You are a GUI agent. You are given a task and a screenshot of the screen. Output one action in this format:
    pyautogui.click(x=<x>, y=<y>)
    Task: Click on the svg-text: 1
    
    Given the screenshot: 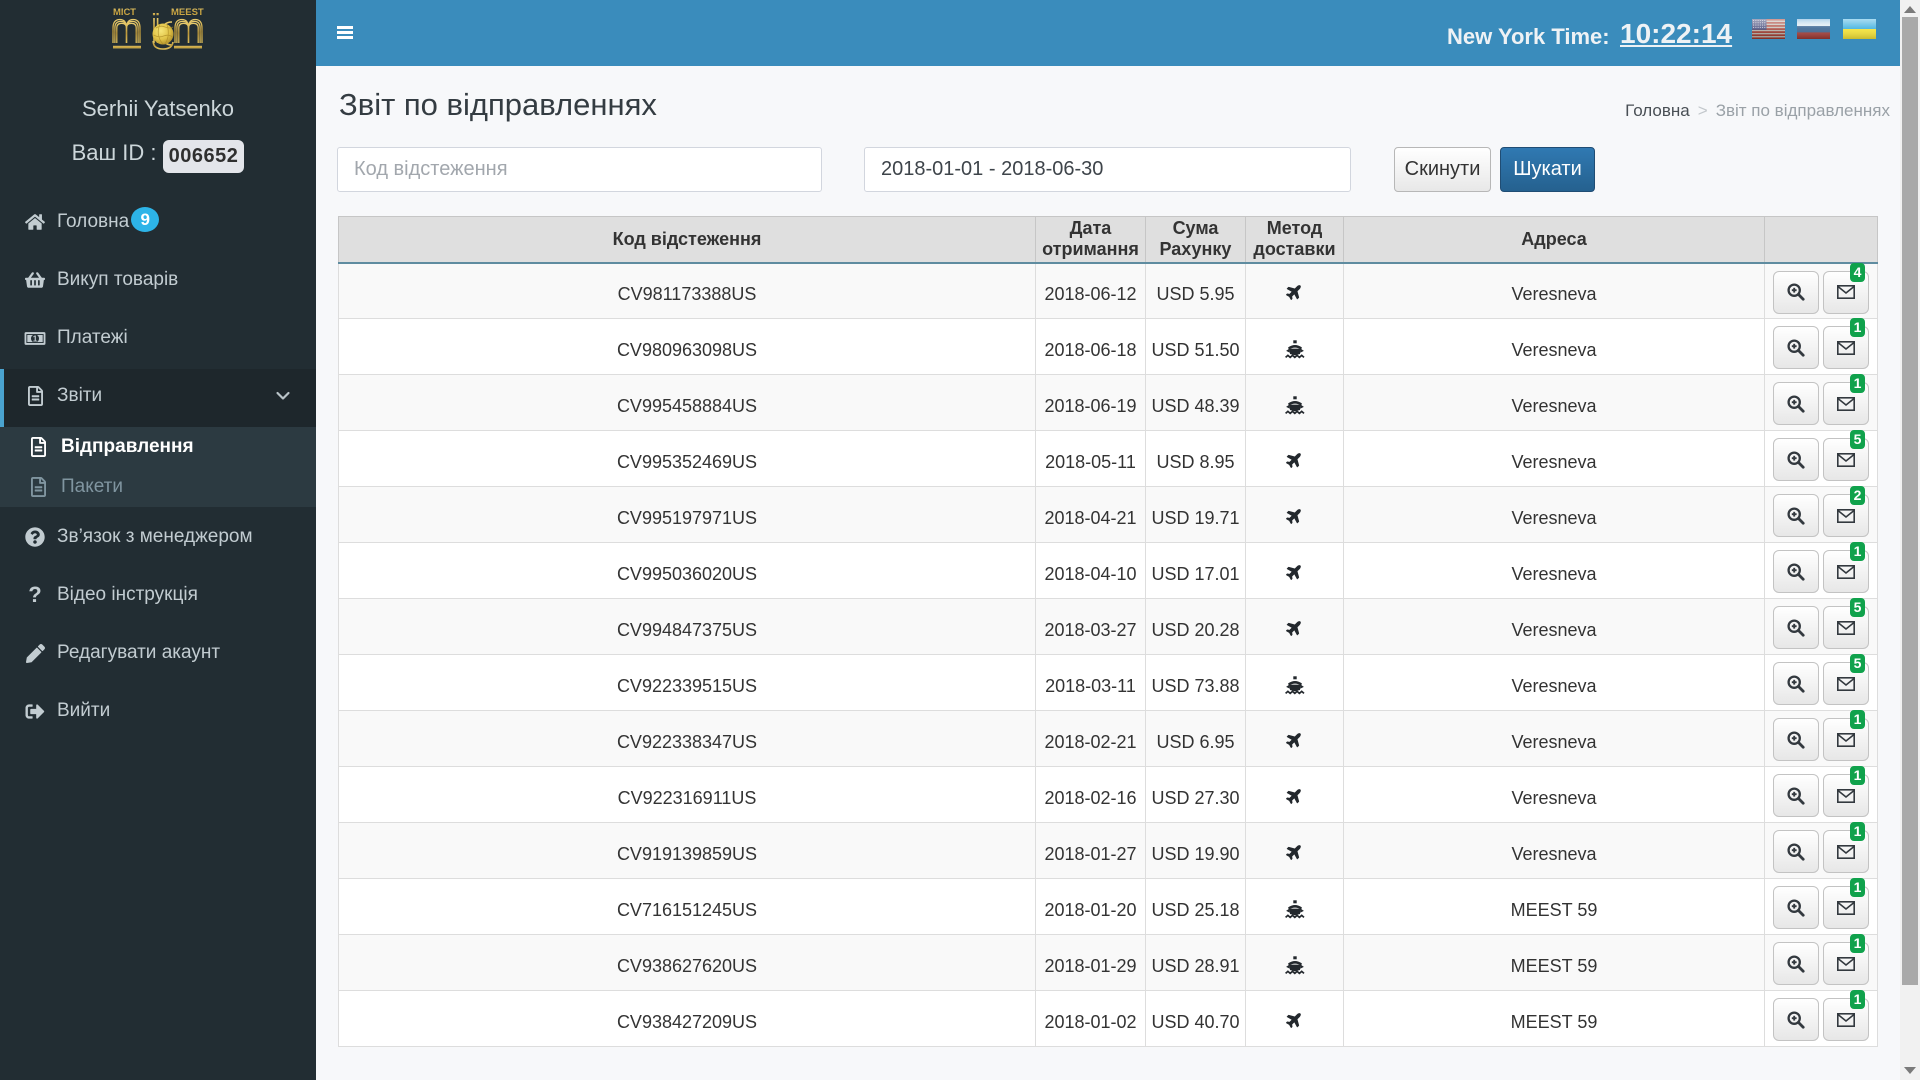 What is the action you would take?
    pyautogui.click(x=35, y=338)
    